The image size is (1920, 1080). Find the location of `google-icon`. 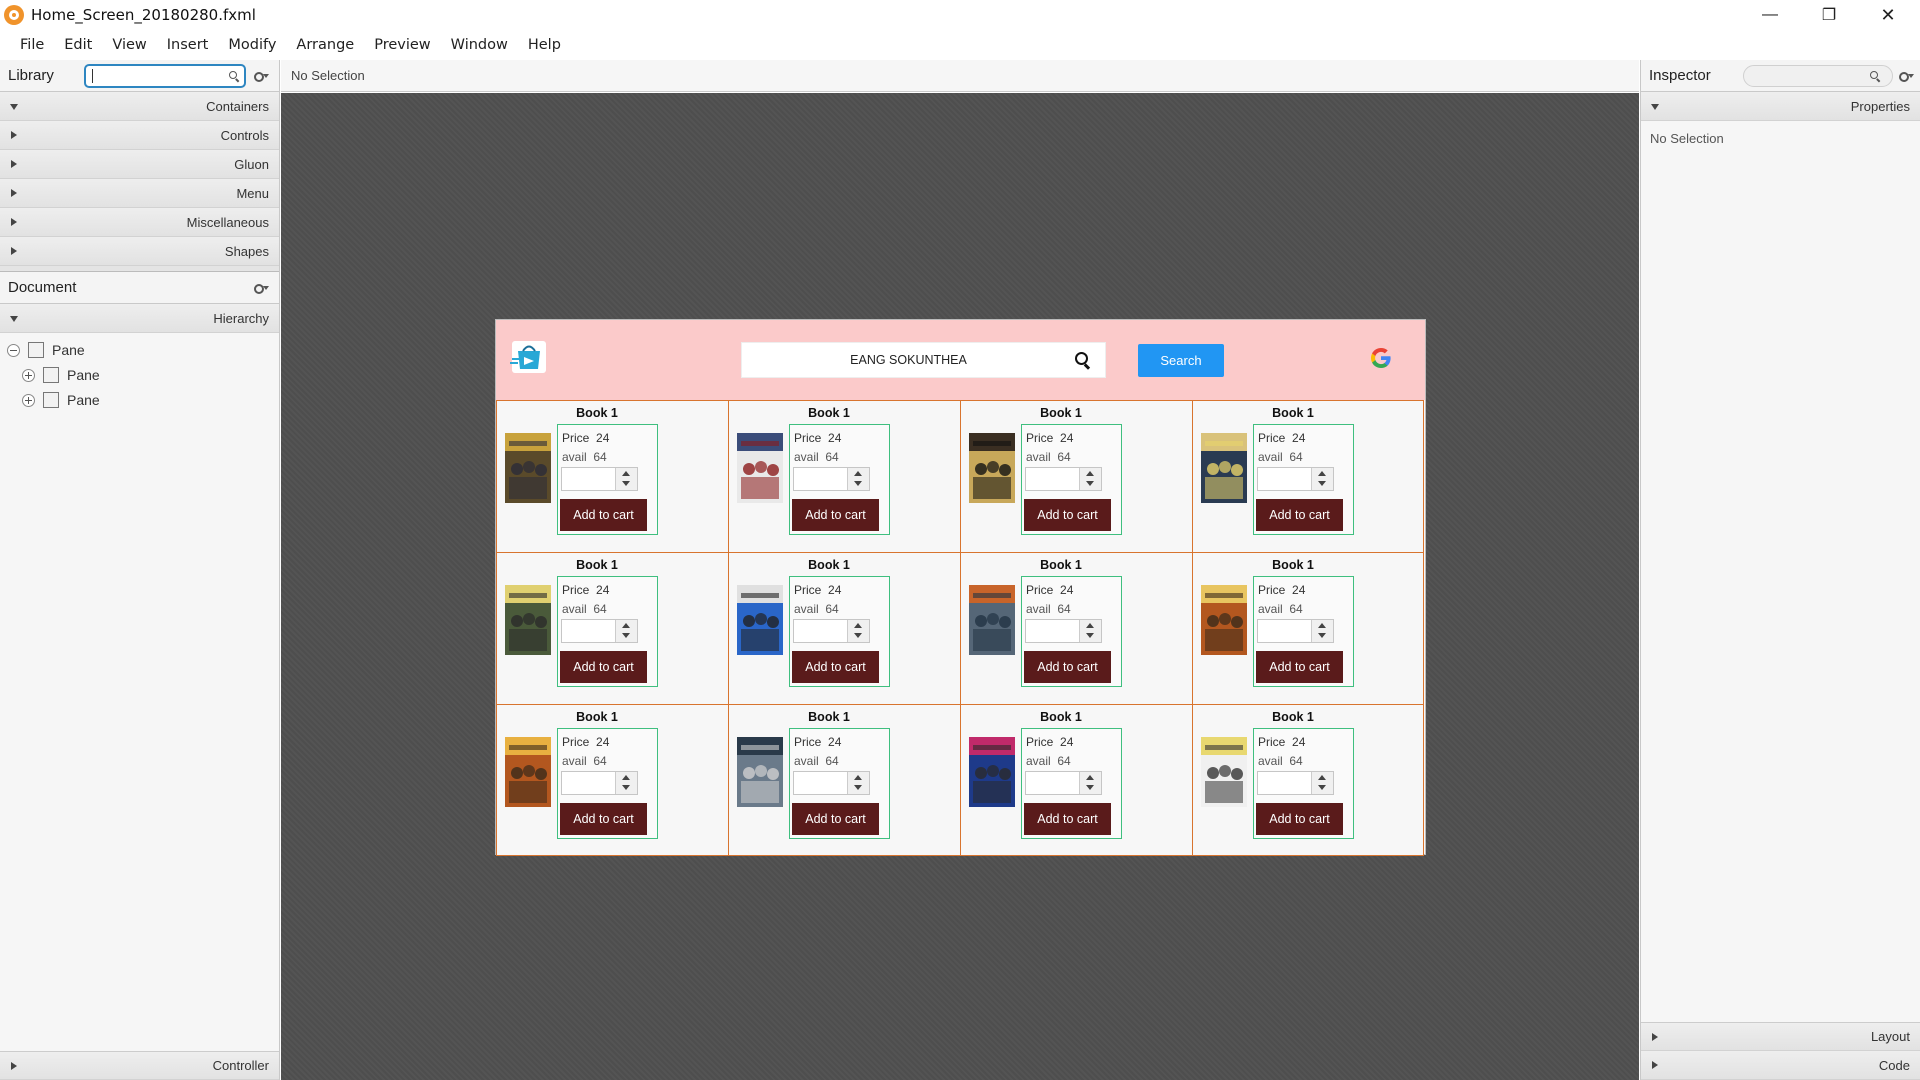

google-icon is located at coordinates (1381, 358).